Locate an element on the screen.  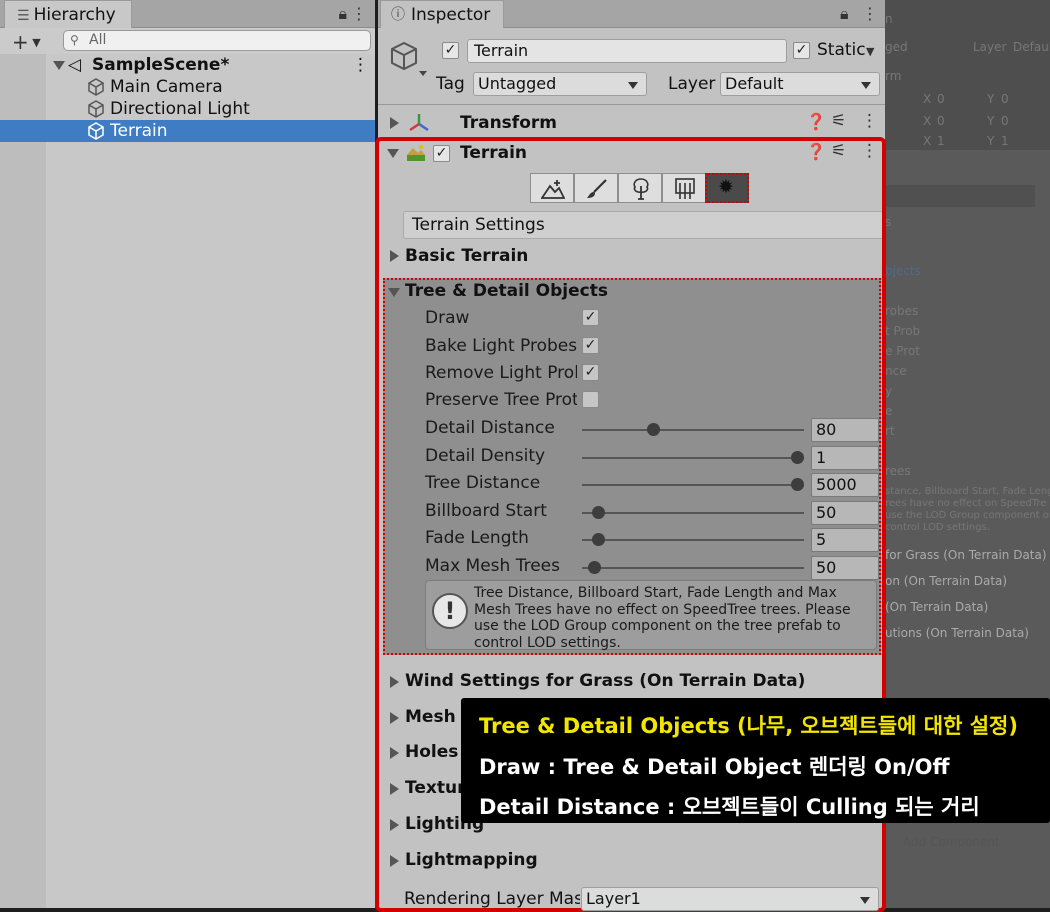
bg-text: X is located at coordinates (927, 141).